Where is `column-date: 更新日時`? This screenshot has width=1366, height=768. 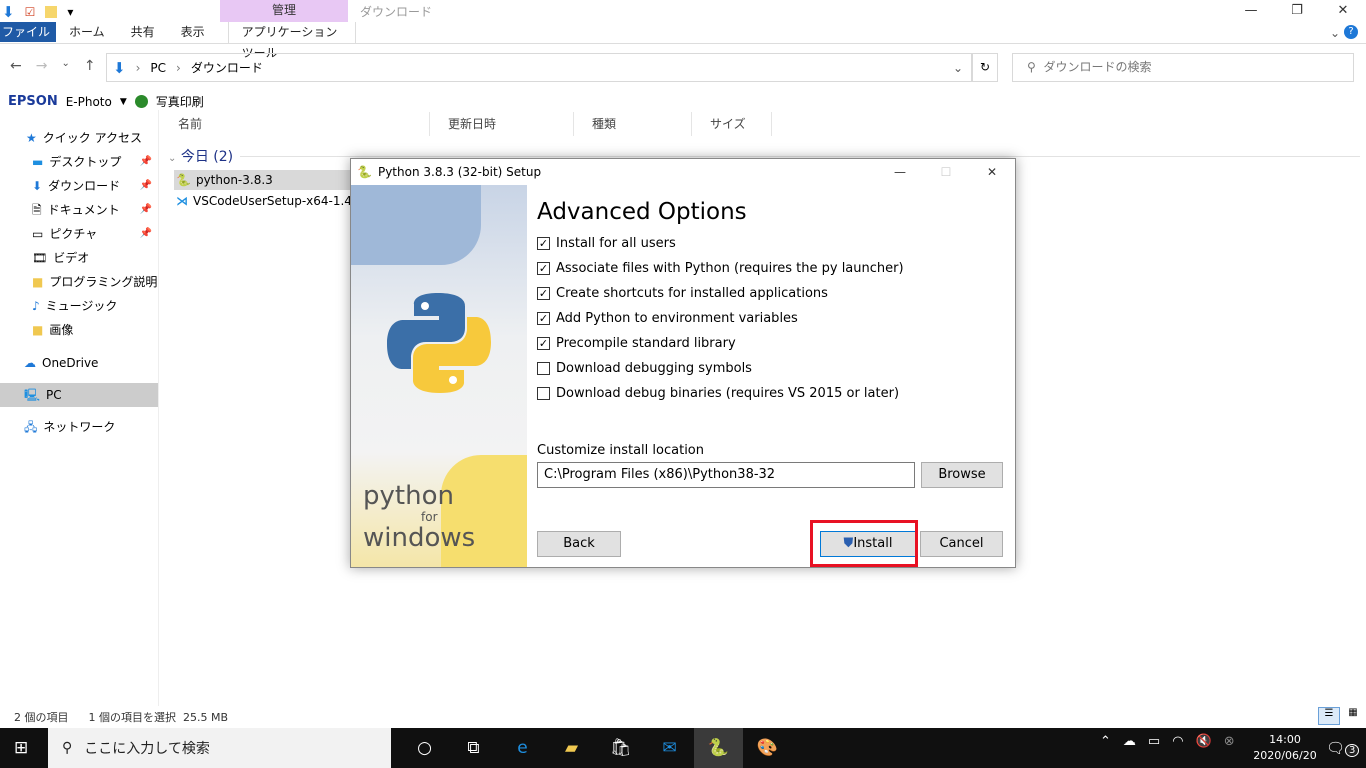 column-date: 更新日時 is located at coordinates (502, 124).